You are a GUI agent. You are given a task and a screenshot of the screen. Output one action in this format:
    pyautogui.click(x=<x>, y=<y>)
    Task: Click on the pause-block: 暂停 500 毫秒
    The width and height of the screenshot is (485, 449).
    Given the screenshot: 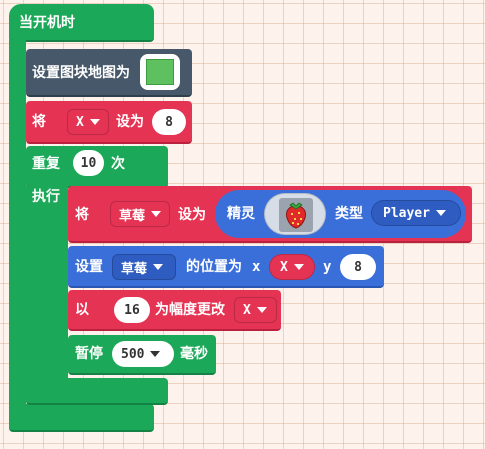 What is the action you would take?
    pyautogui.click(x=142, y=355)
    